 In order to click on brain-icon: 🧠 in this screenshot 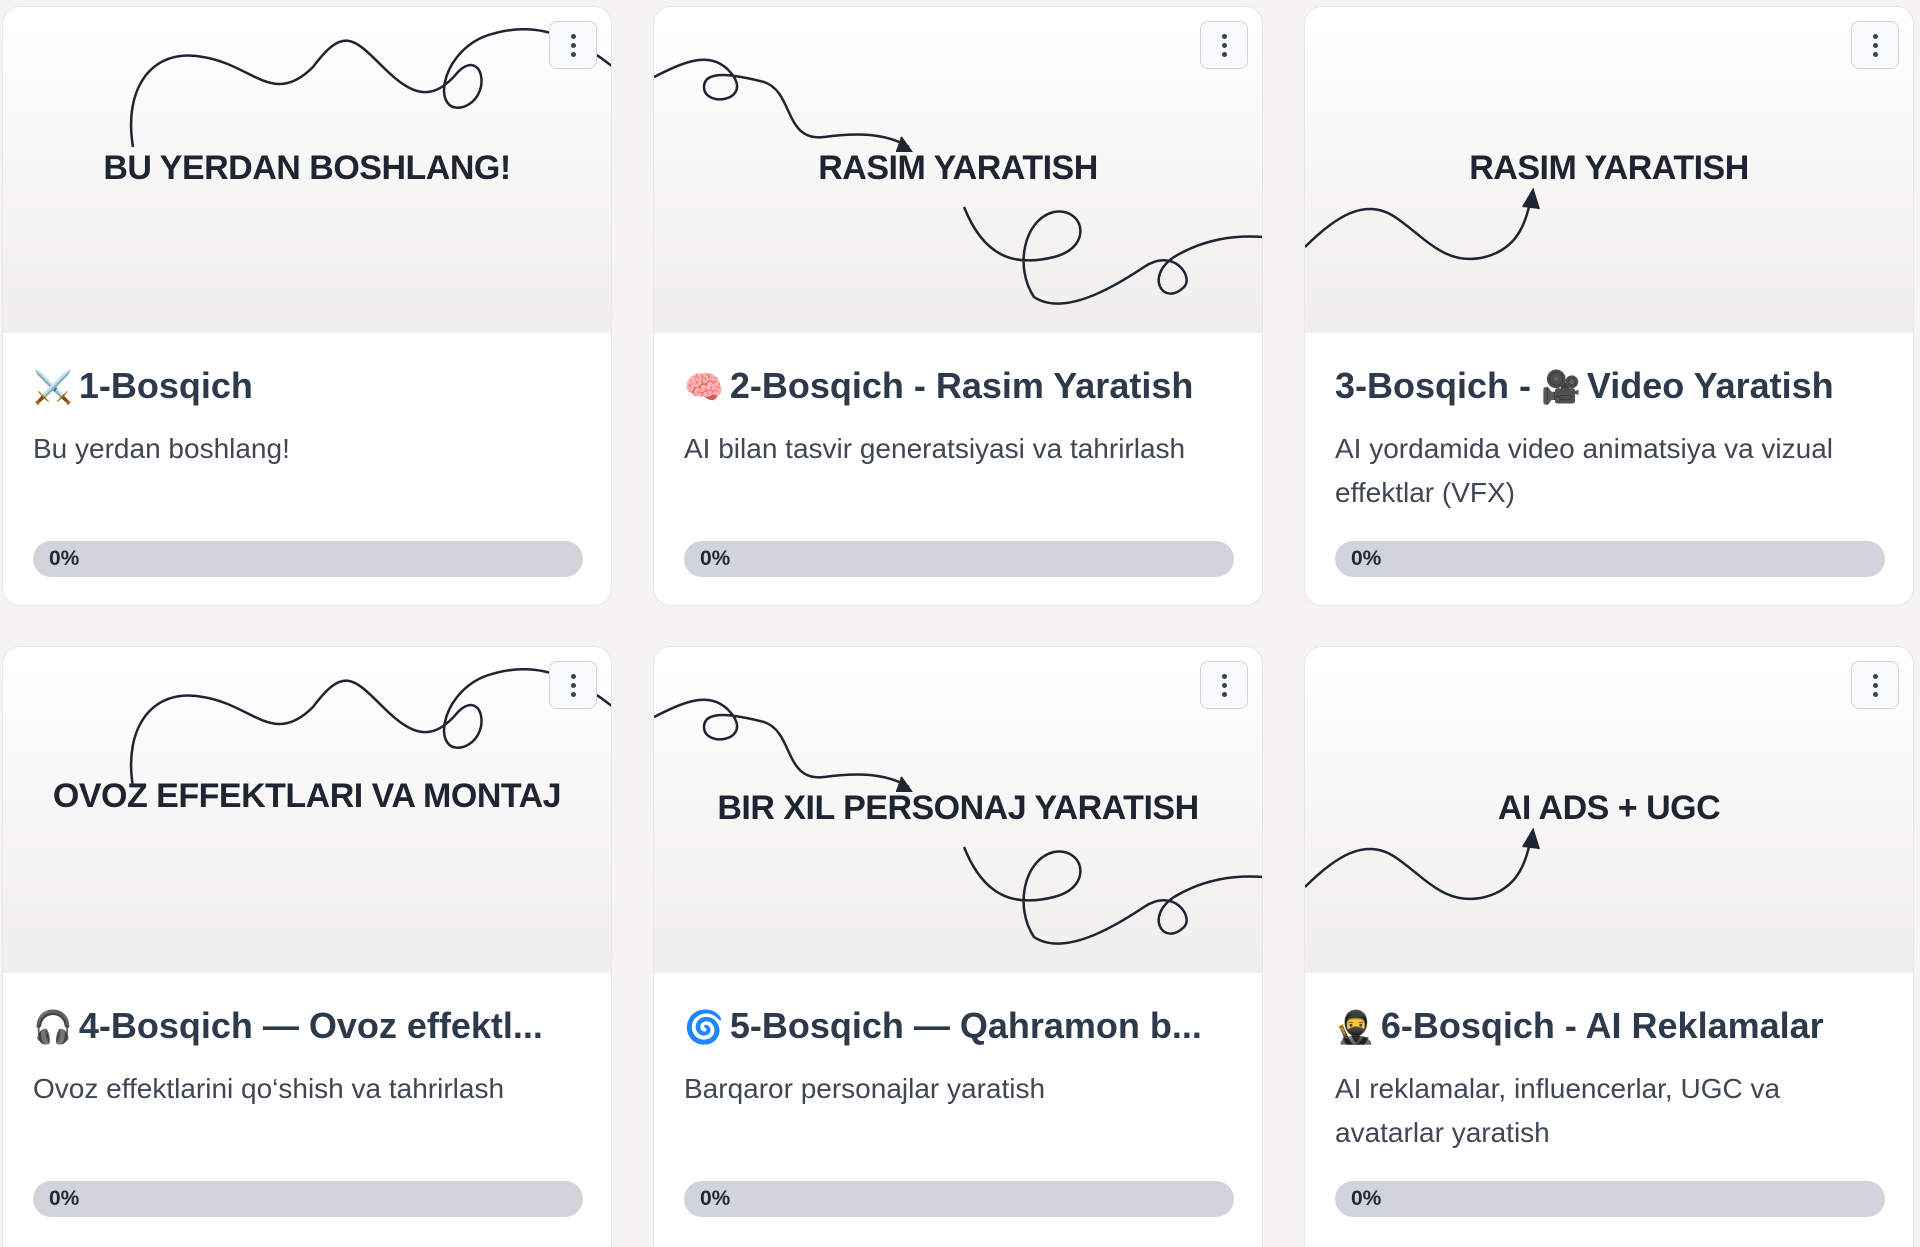, I will do `click(704, 387)`.